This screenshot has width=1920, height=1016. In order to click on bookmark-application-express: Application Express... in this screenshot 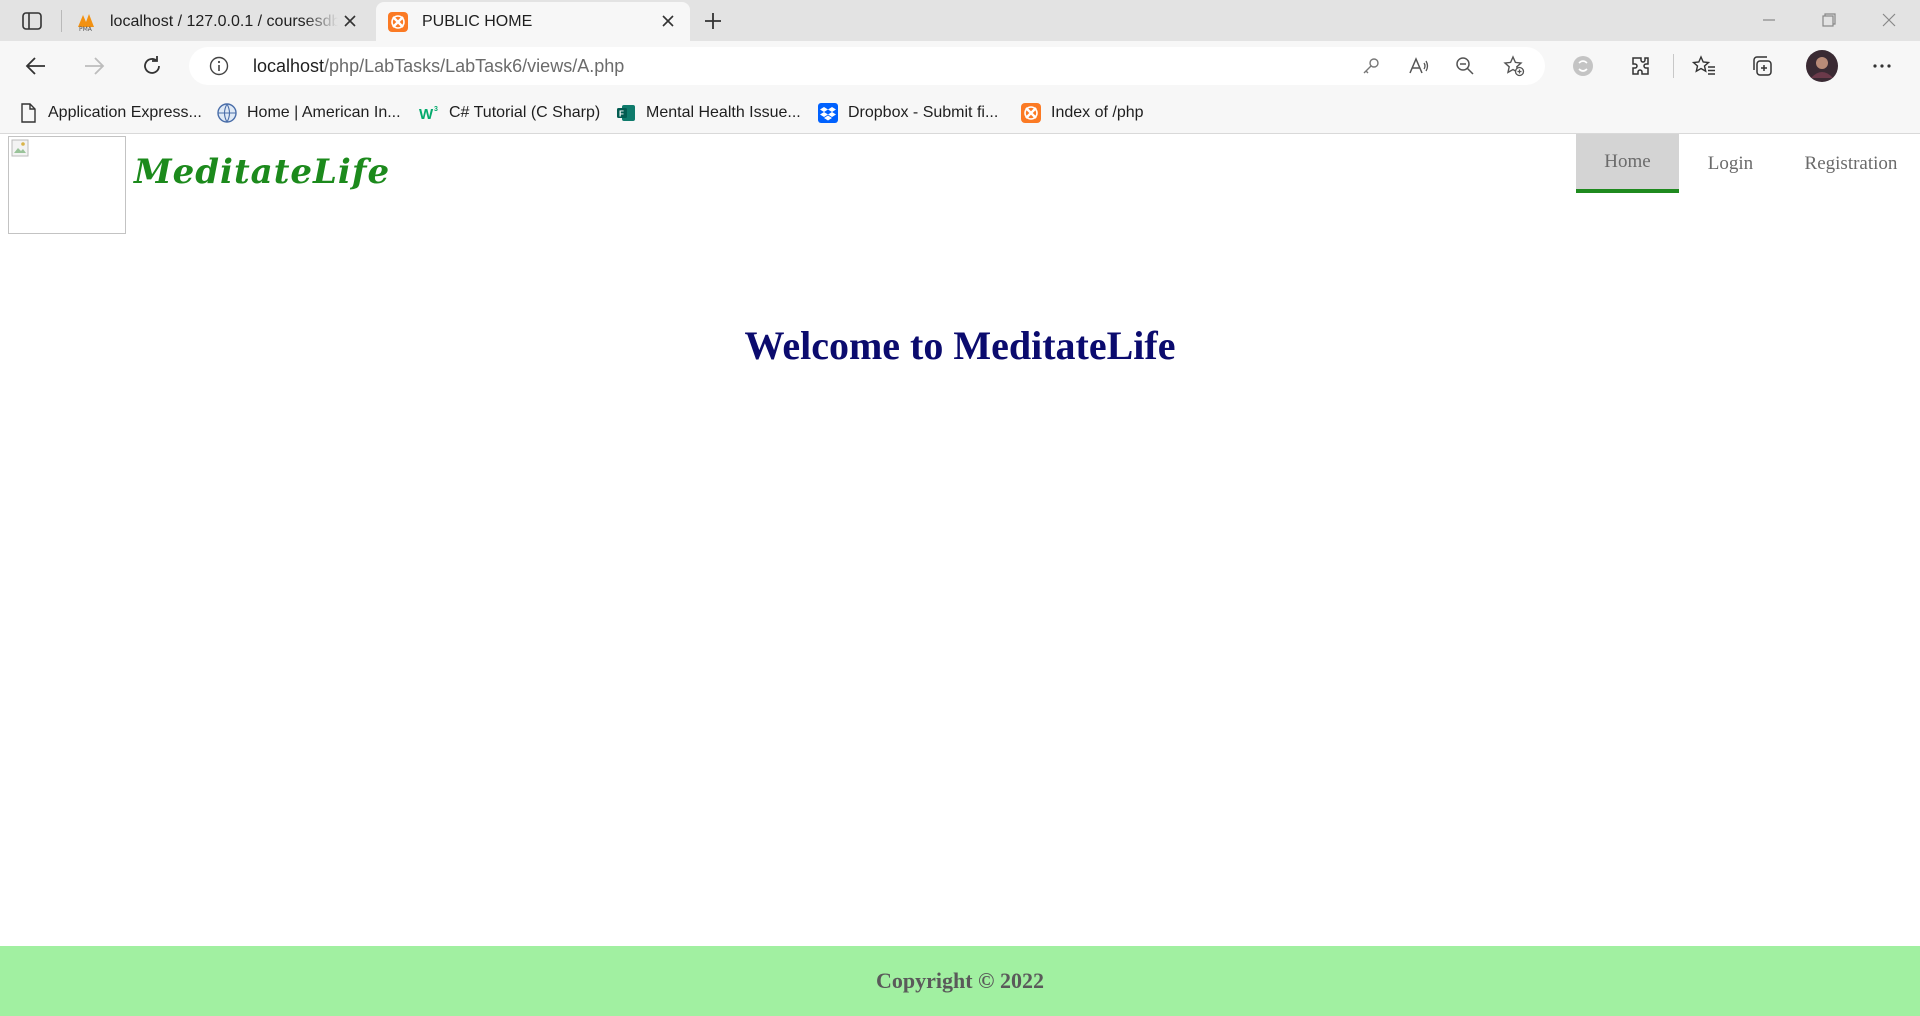, I will do `click(110, 112)`.